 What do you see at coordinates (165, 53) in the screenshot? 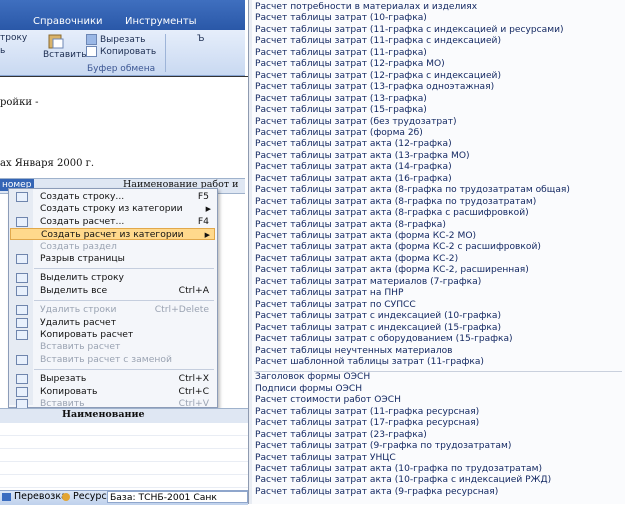
I see `ribbon-divider` at bounding box center [165, 53].